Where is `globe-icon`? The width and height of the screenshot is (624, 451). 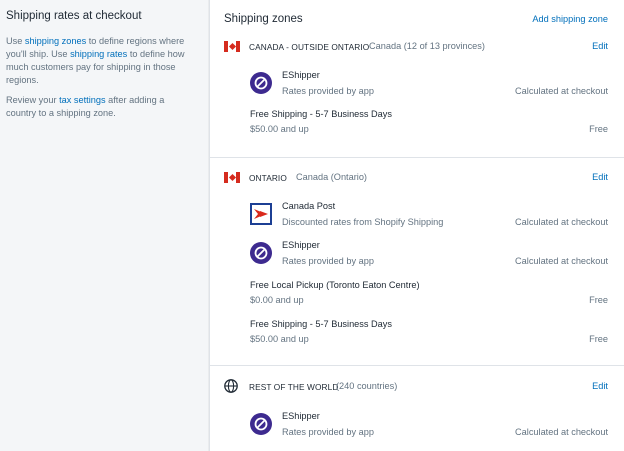
globe-icon is located at coordinates (231, 386).